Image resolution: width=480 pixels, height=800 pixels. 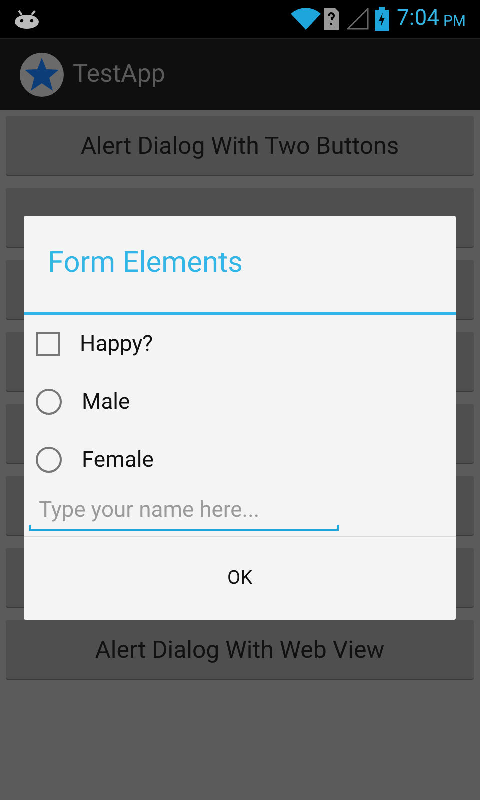 I want to click on wifi-icon, so click(x=306, y=19).